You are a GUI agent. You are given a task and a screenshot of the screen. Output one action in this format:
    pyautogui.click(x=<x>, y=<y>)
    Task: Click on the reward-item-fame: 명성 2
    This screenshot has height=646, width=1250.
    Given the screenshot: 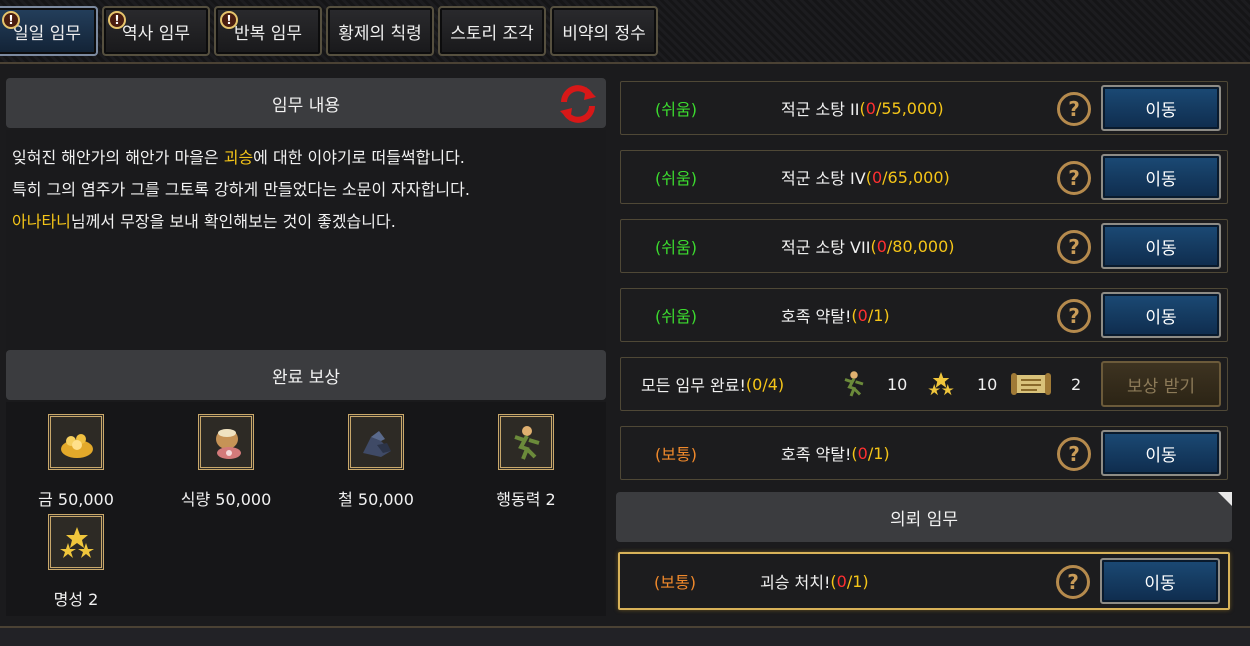 What is the action you would take?
    pyautogui.click(x=76, y=562)
    